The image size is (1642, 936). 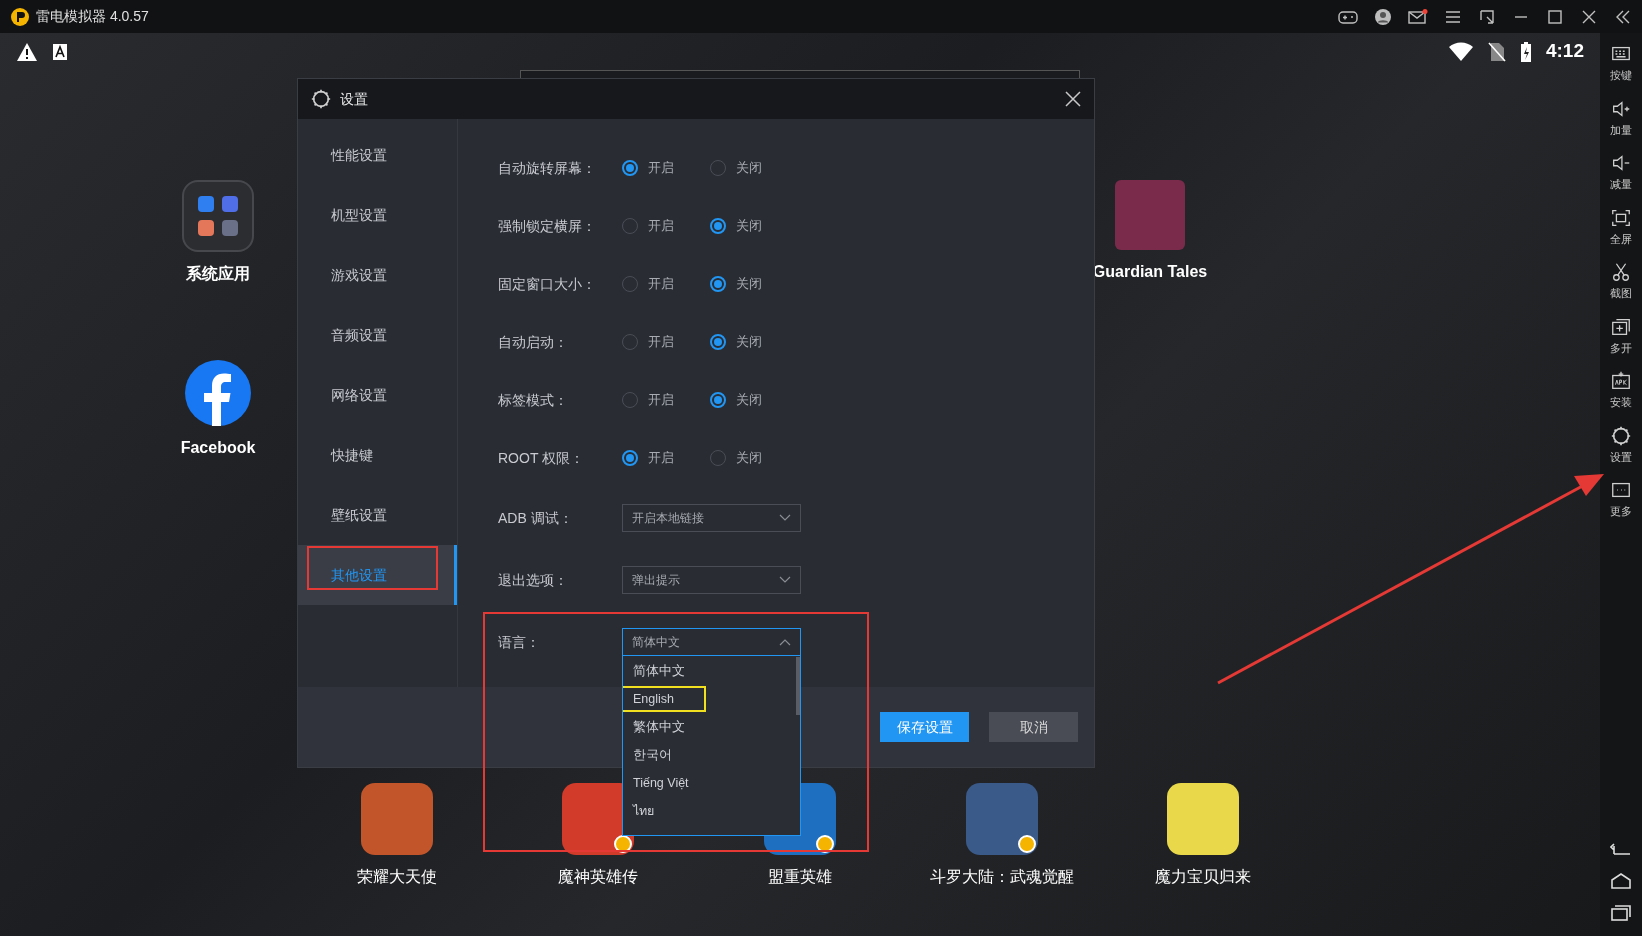 What do you see at coordinates (536, 518) in the screenshot?
I see `option-label: ADB 调试：` at bounding box center [536, 518].